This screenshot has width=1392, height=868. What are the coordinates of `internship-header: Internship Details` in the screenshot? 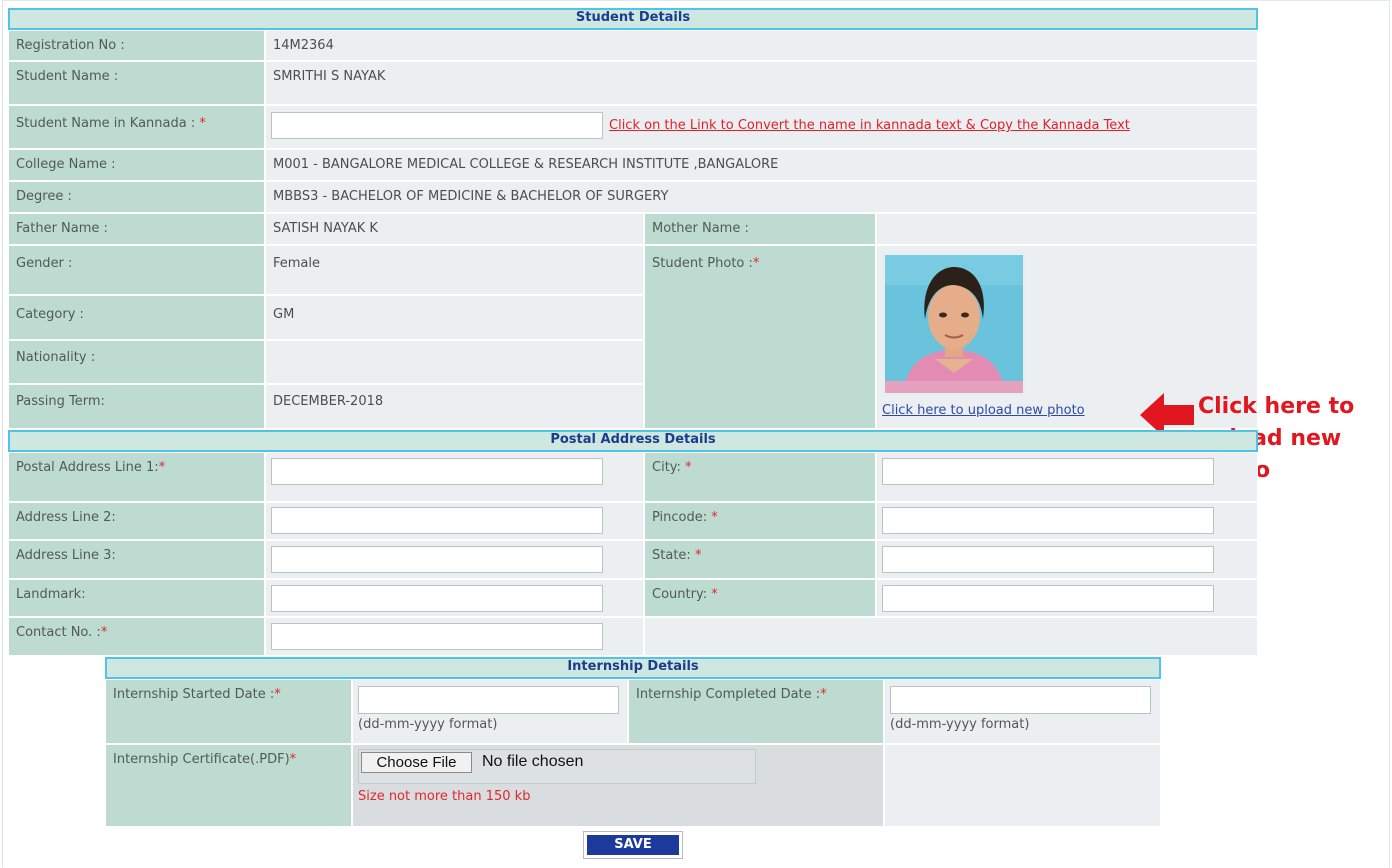 It's located at (633, 668).